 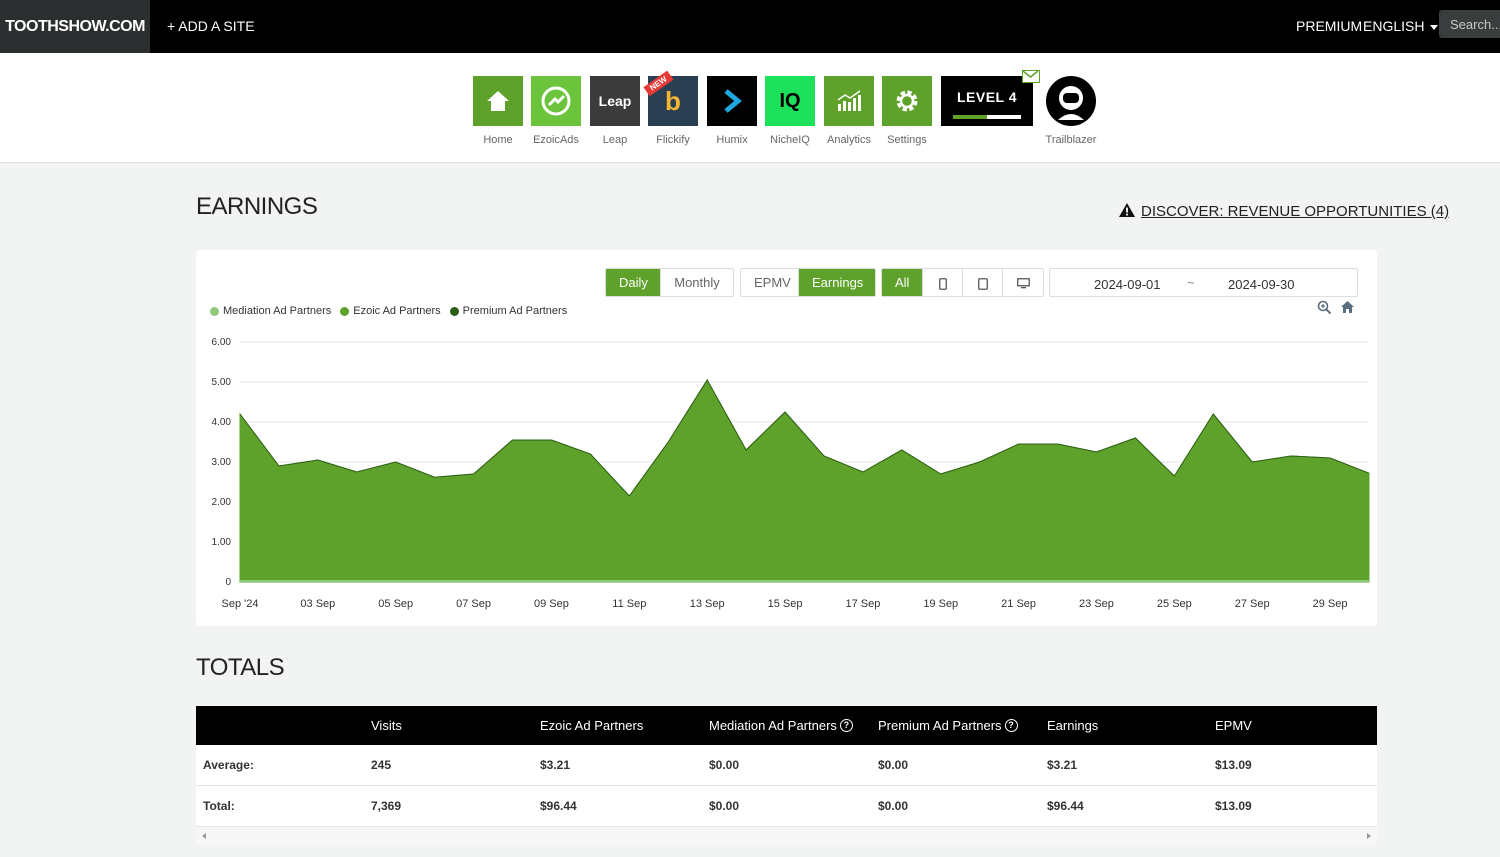 What do you see at coordinates (228, 582) in the screenshot?
I see `y-tick-label: 0` at bounding box center [228, 582].